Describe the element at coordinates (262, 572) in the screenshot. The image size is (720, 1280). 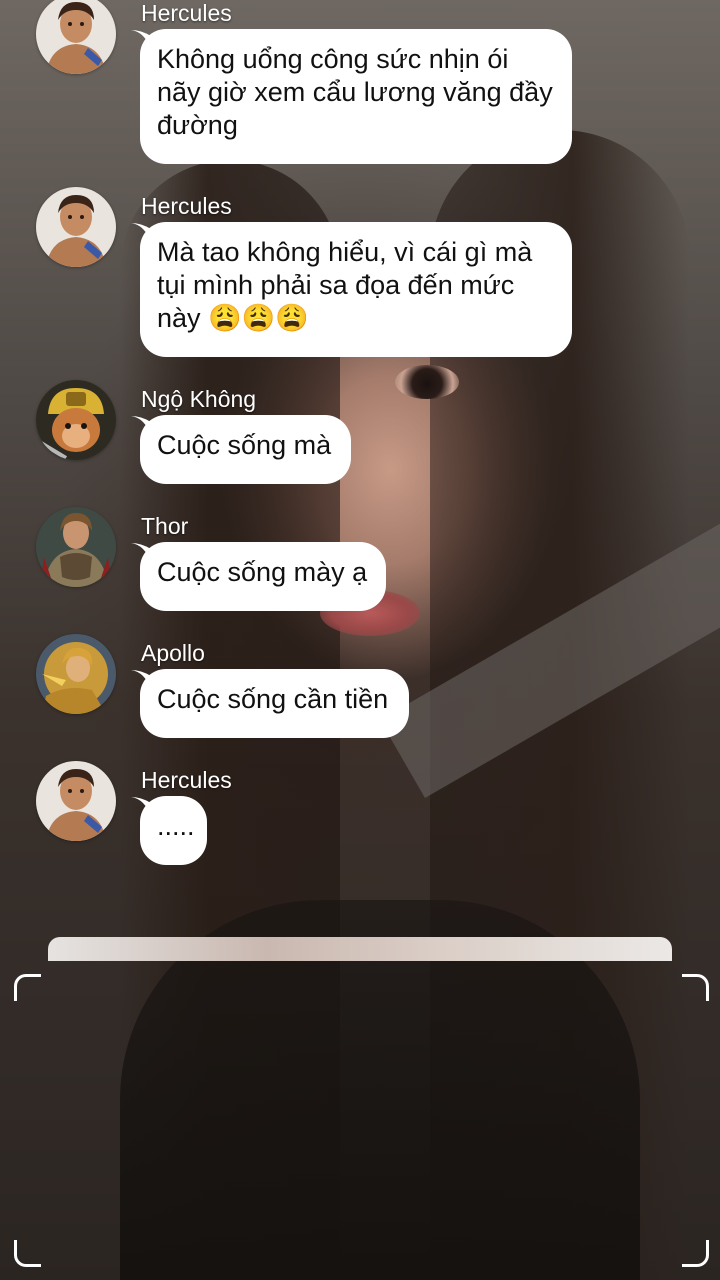
I see `message-text-line: Cuộc sống mày ạ` at that location.